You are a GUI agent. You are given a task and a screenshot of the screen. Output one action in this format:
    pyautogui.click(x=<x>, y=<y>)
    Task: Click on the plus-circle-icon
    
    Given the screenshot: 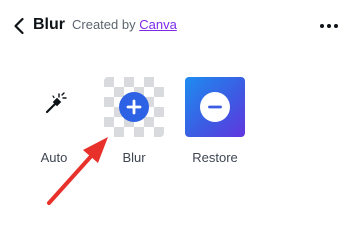 What is the action you would take?
    pyautogui.click(x=134, y=107)
    